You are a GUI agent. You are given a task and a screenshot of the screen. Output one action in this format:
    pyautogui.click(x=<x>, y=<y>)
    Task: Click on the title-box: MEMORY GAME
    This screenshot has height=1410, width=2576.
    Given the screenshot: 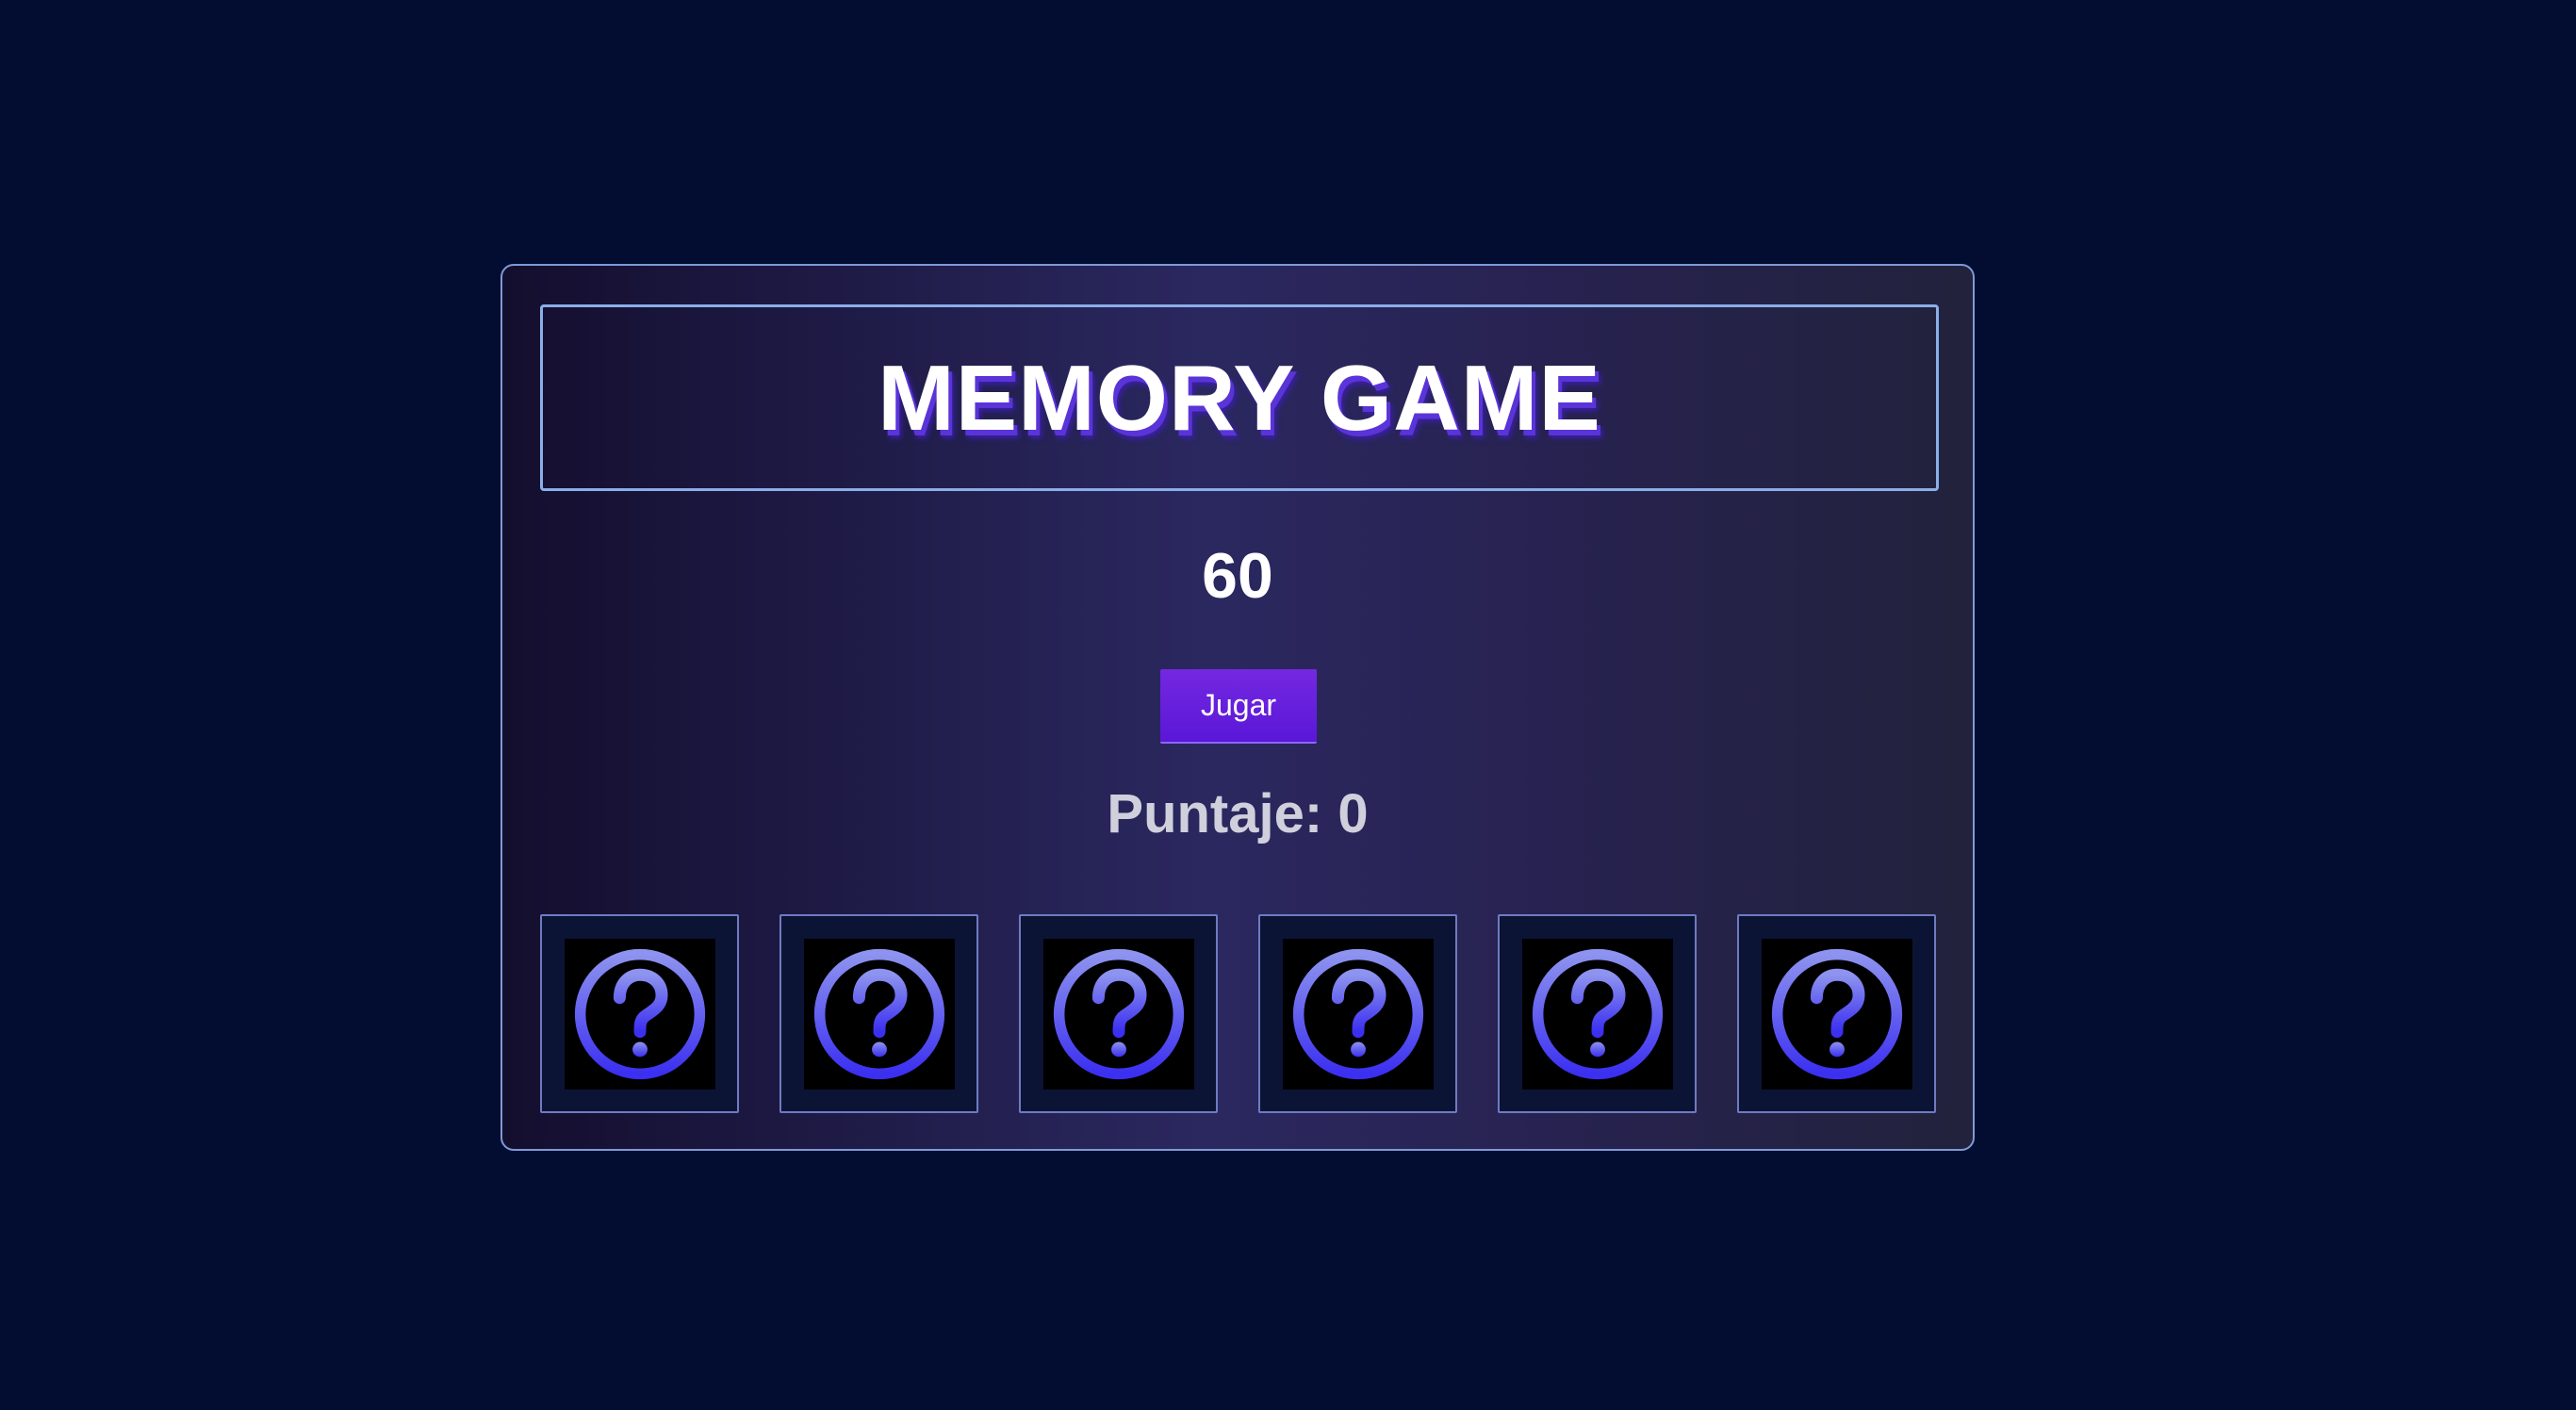 What is the action you would take?
    pyautogui.click(x=1239, y=397)
    